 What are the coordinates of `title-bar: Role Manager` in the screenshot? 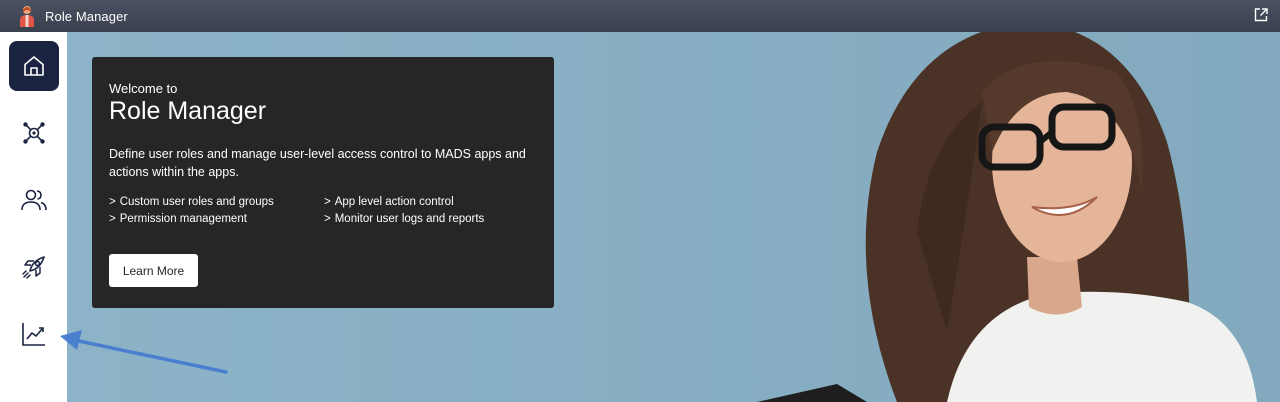 It's located at (640, 16).